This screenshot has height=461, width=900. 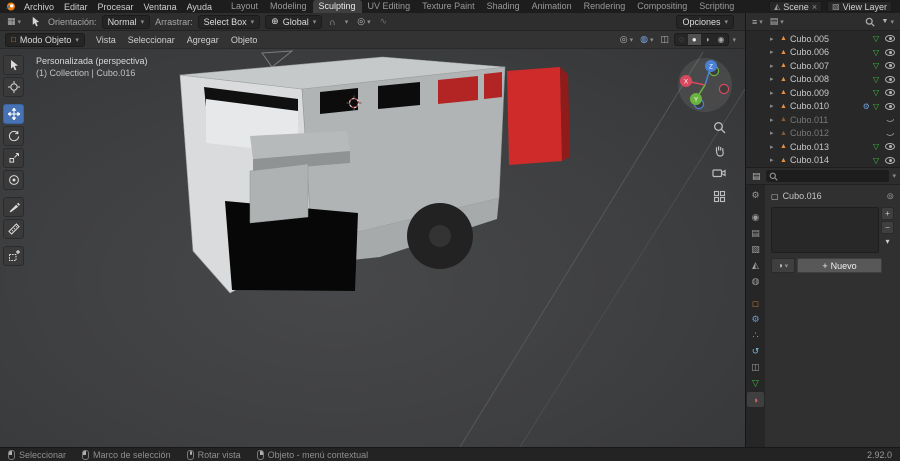 I want to click on tab-scripting: Scripting, so click(x=716, y=6).